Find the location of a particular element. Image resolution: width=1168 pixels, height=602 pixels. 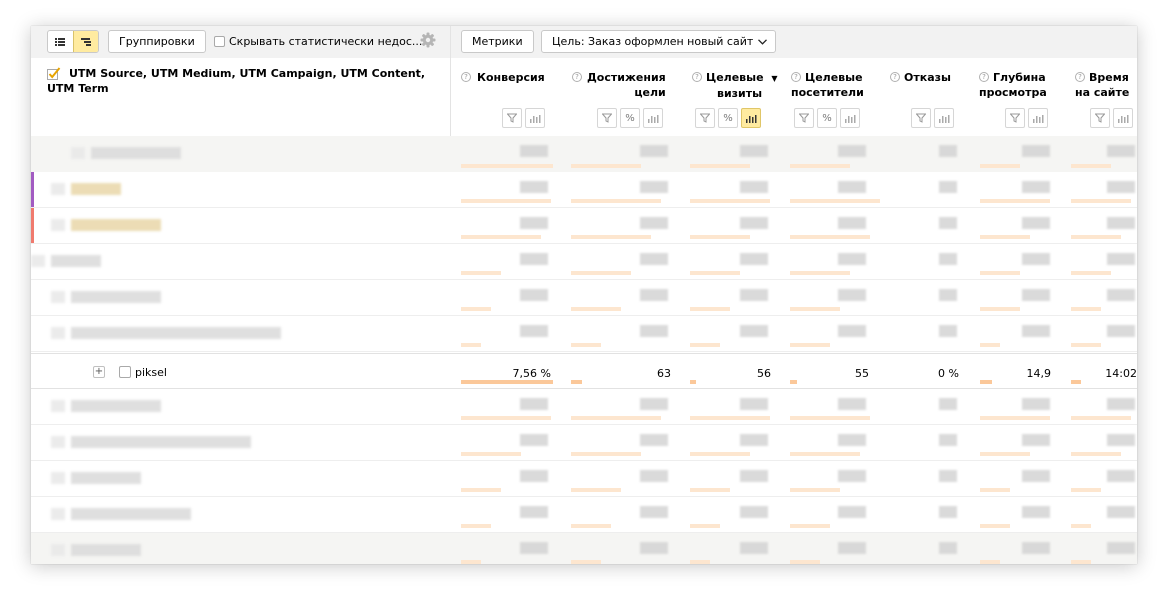

table-row-piksel: + piksel 7,56 % 63 56 55 0 % 14,9 14:02 is located at coordinates (584, 371).